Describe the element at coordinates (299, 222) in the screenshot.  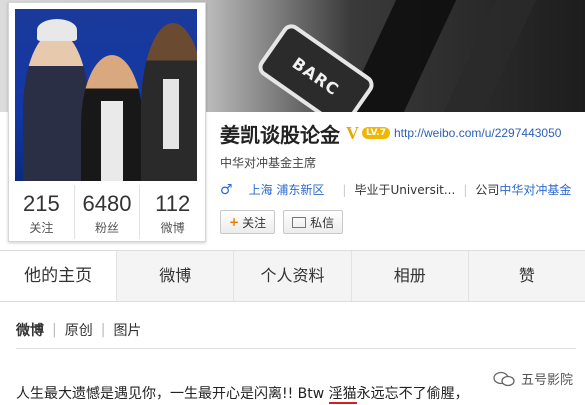
I see `envelope-icon` at that location.